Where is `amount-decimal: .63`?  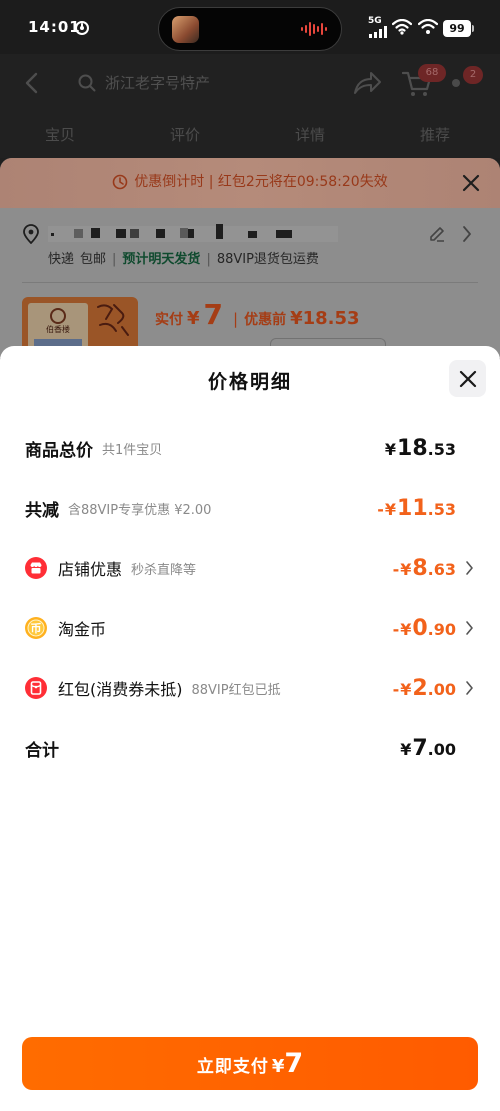 amount-decimal: .63 is located at coordinates (441, 569).